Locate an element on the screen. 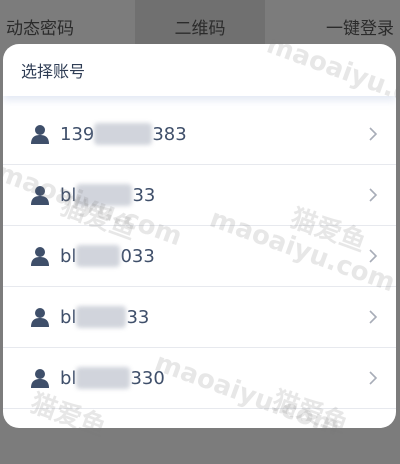  account-suffix: 033 is located at coordinates (137, 256).